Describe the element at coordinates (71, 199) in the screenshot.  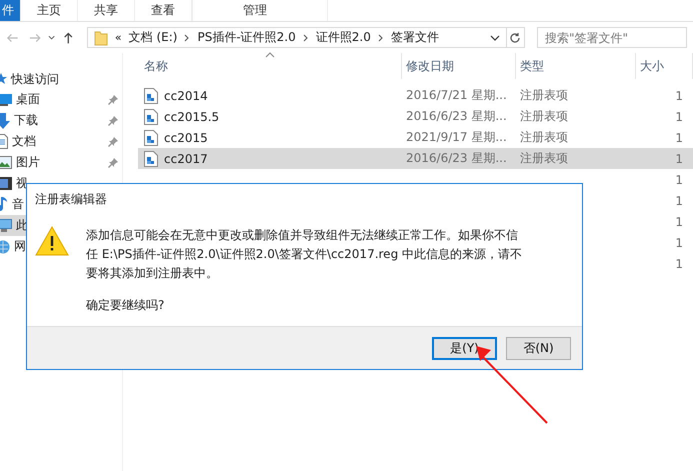
I see `dialog-title: 注册表编辑器` at that location.